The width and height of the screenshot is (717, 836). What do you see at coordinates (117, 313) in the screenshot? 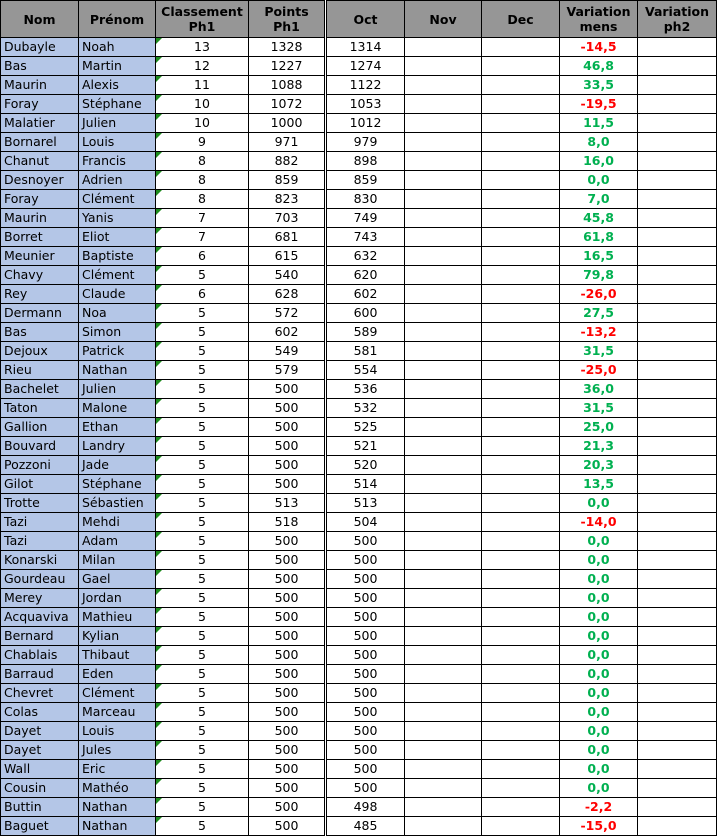
I see `cell-prenom: Noa` at bounding box center [117, 313].